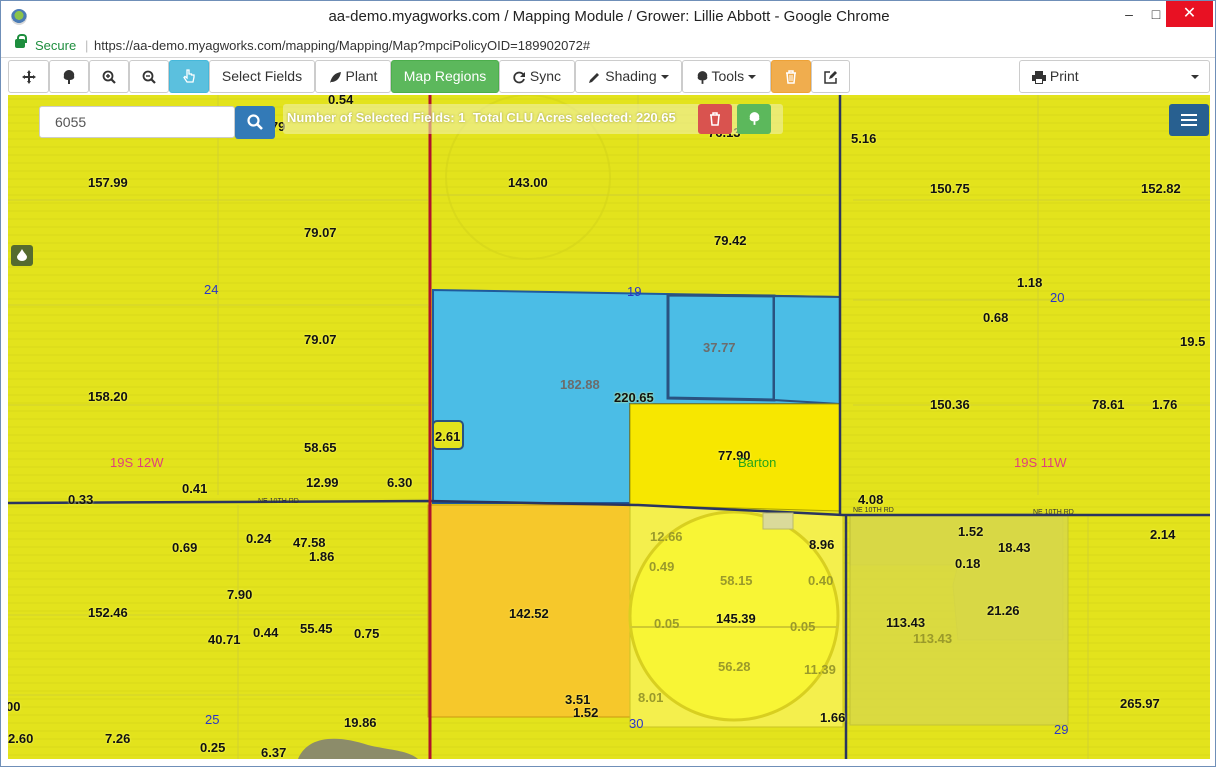 The height and width of the screenshot is (767, 1216). What do you see at coordinates (807, 350) in the screenshot?
I see `selected-subfield-east` at bounding box center [807, 350].